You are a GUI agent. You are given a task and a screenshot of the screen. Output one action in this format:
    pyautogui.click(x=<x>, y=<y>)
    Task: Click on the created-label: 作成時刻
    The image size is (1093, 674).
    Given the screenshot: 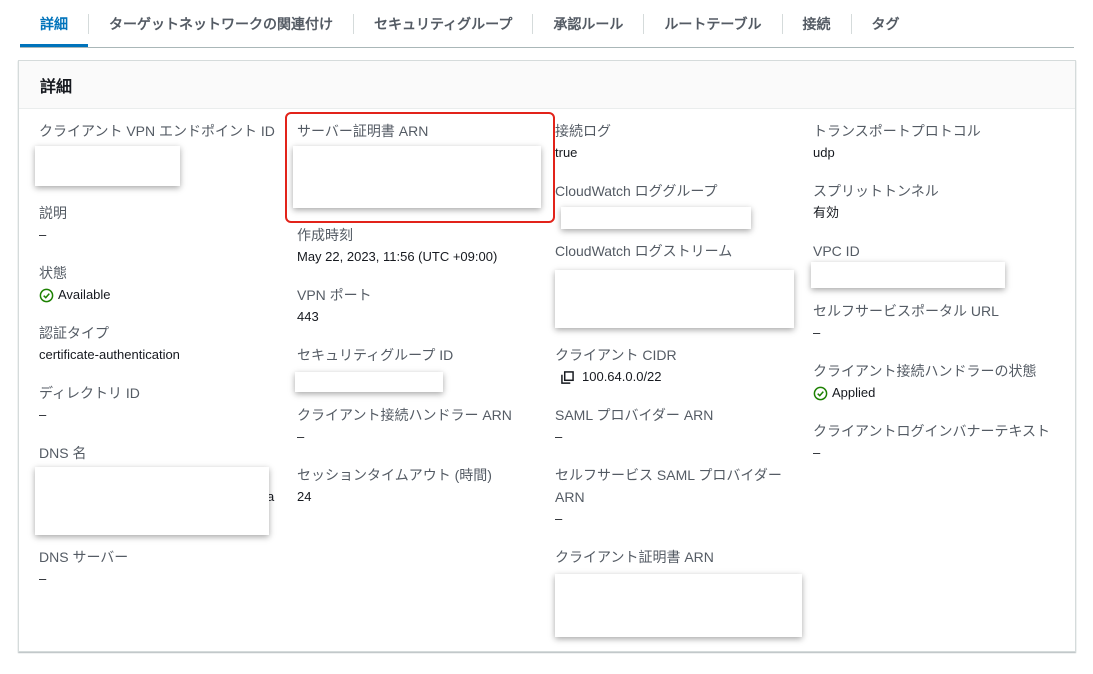 What is the action you would take?
    pyautogui.click(x=325, y=235)
    